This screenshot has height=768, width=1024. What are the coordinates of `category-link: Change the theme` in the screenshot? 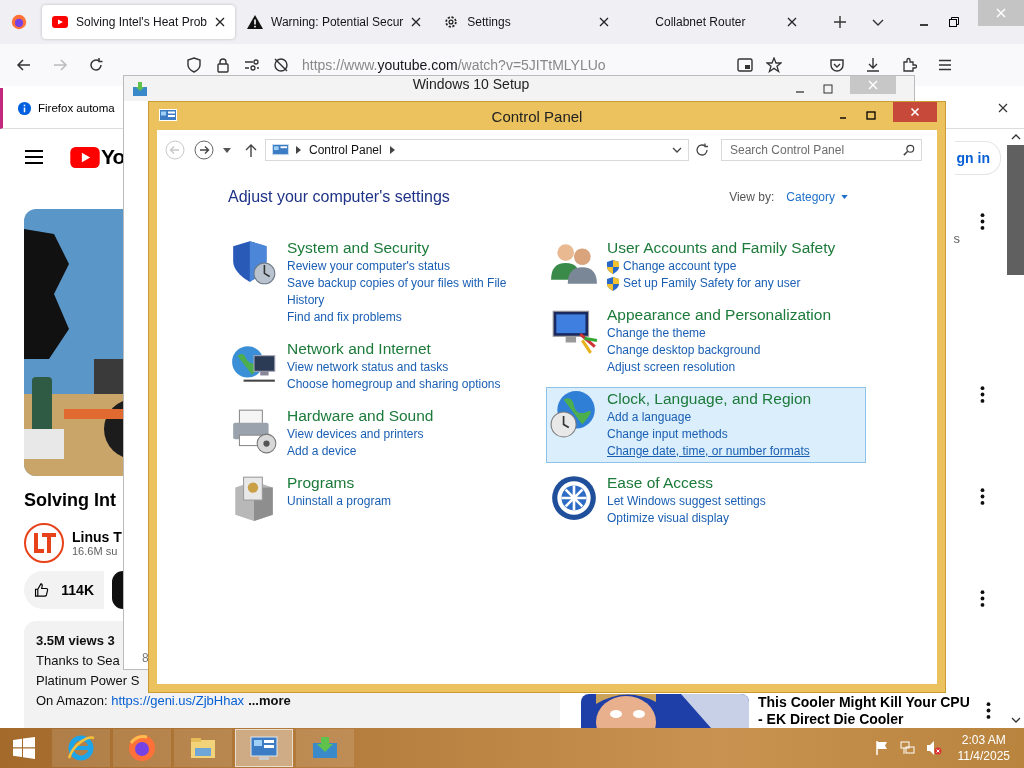 It's located at (656, 333).